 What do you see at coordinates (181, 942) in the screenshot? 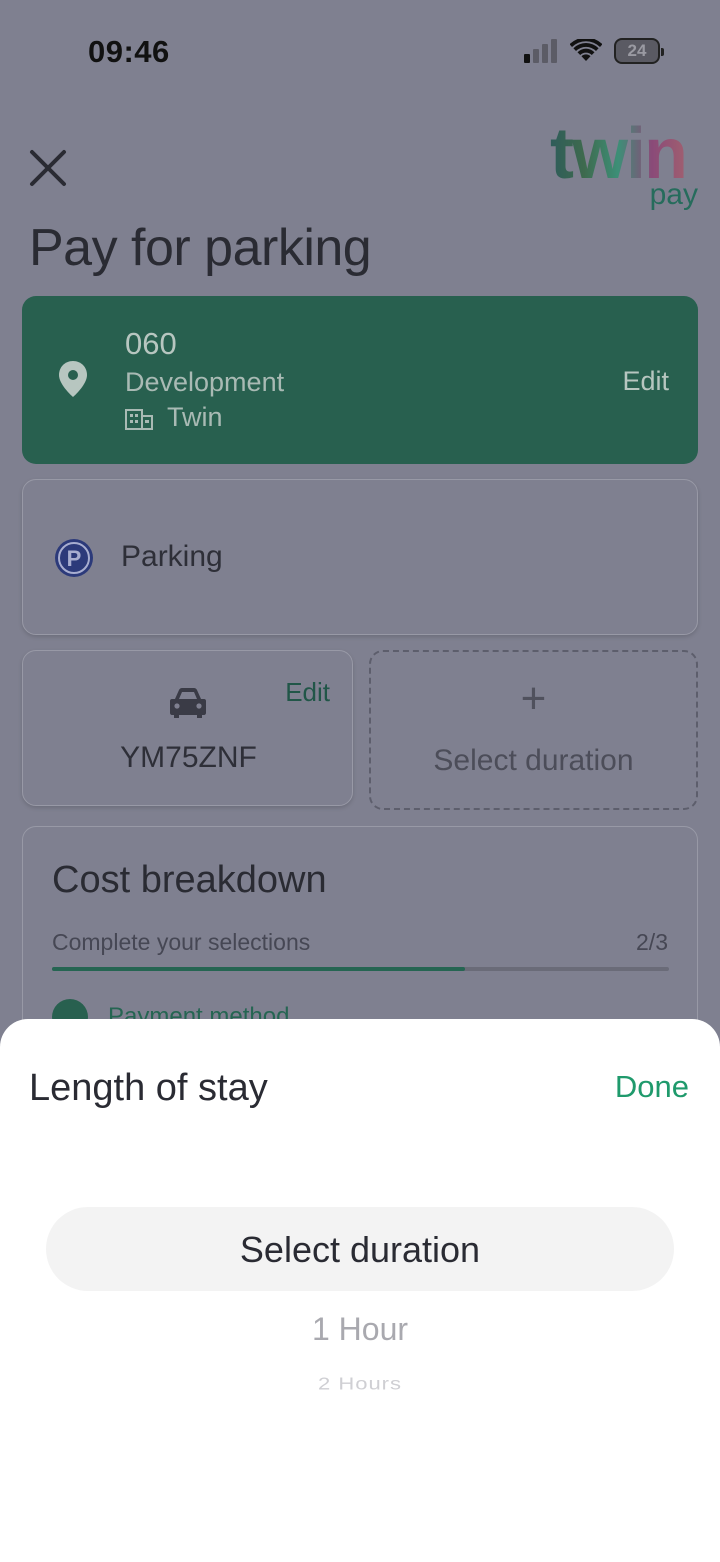
I see `cost-subtitle: Complete your selections` at bounding box center [181, 942].